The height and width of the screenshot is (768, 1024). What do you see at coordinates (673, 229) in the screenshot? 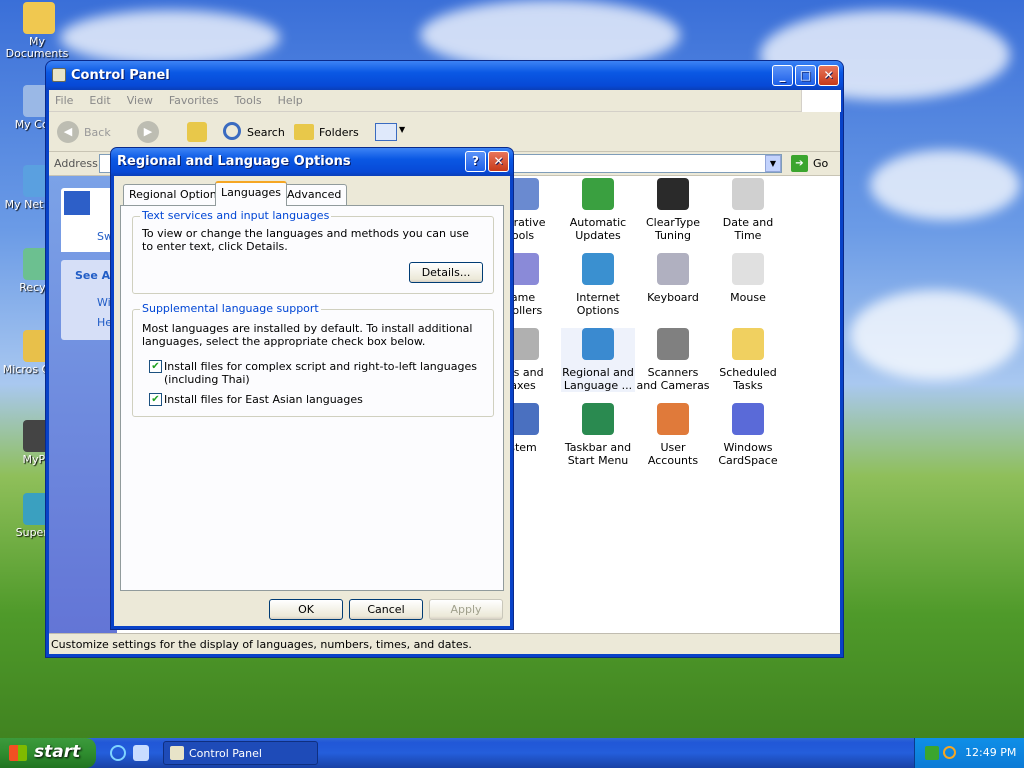
I see `cp-item-label: ClearType Tuning` at bounding box center [673, 229].